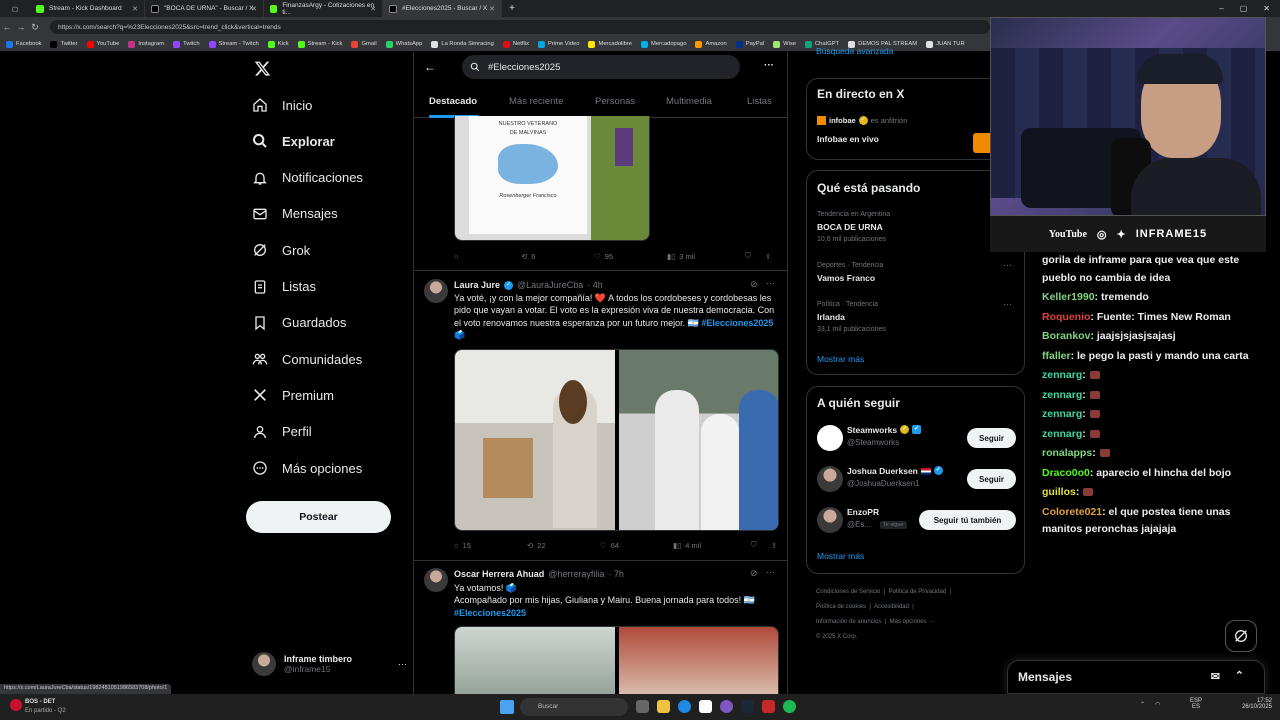 Image resolution: width=1280 pixels, height=720 pixels. What do you see at coordinates (616, 440) in the screenshot?
I see `tweet-media` at bounding box center [616, 440].